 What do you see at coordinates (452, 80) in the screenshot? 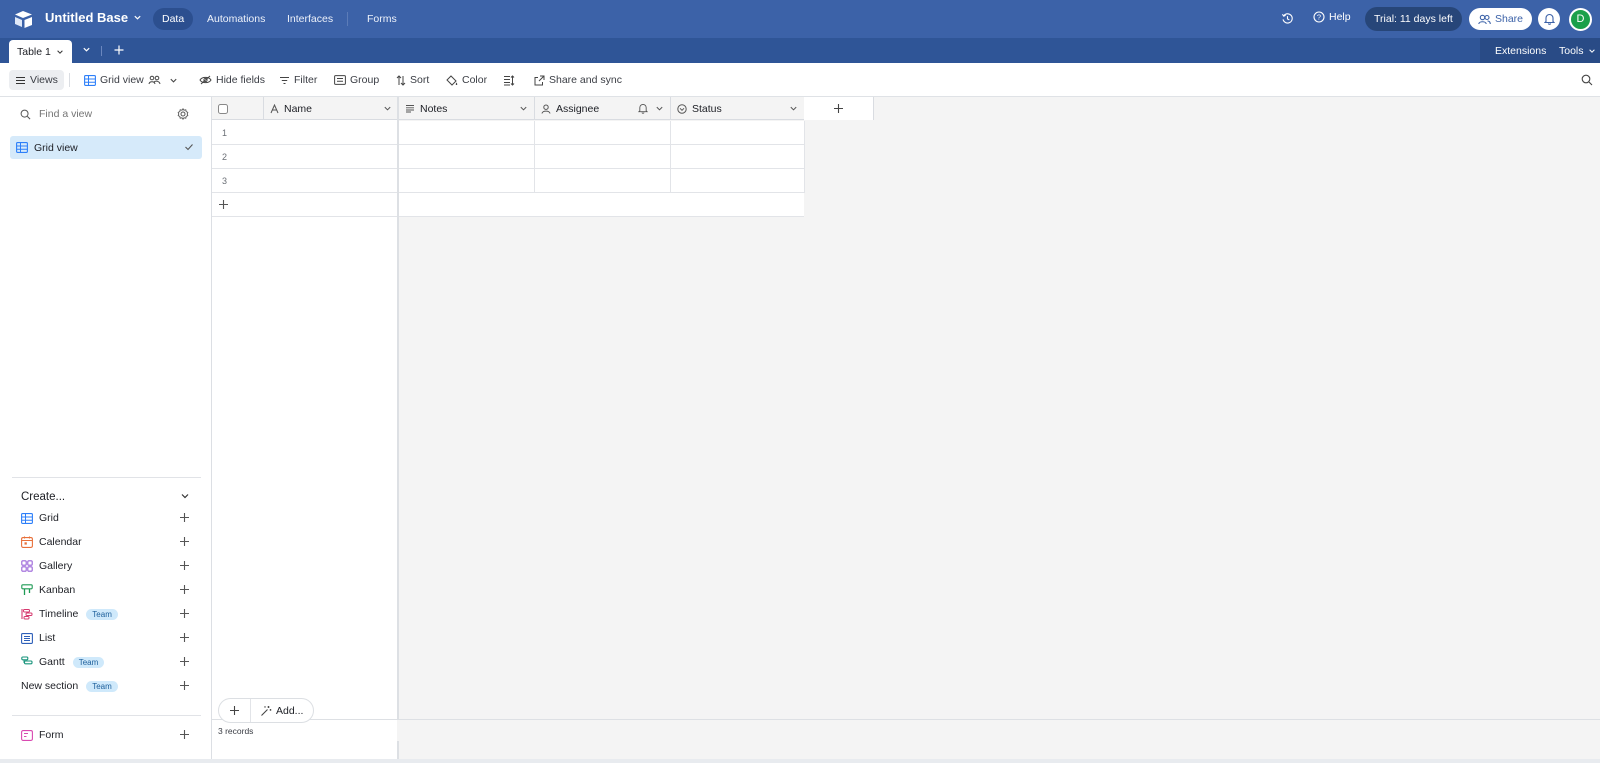
I see `paint-bucket-icon` at bounding box center [452, 80].